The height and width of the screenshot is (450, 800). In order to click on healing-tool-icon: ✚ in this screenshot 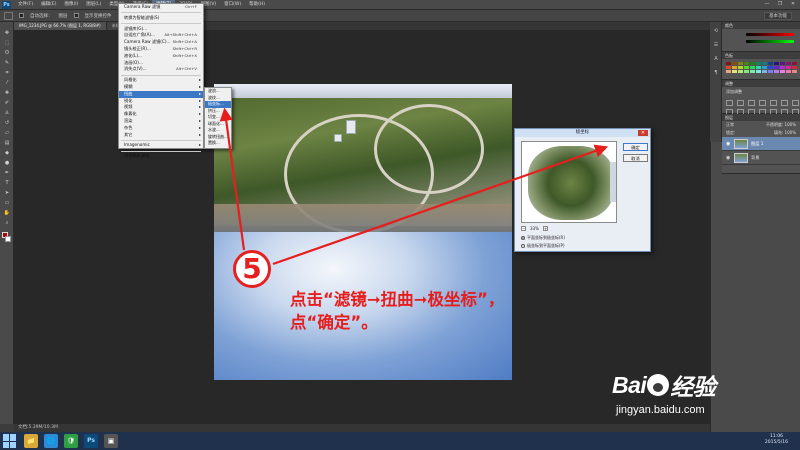, I will do `click(7, 93)`.